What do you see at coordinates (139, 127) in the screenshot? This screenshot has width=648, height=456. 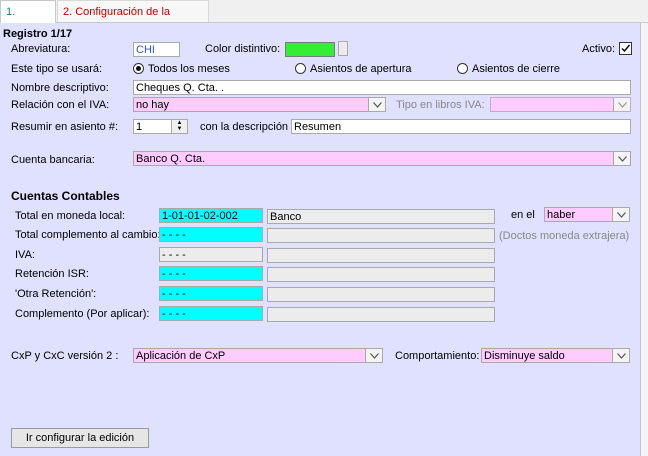 I see `summary-value: 1` at bounding box center [139, 127].